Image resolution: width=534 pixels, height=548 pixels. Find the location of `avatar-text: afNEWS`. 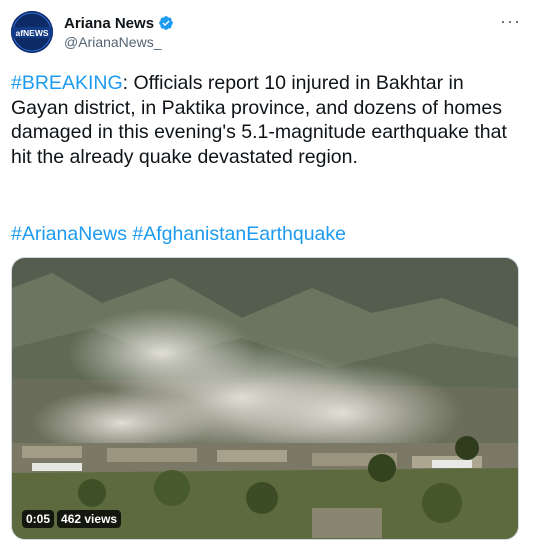

avatar-text: afNEWS is located at coordinates (31, 33).